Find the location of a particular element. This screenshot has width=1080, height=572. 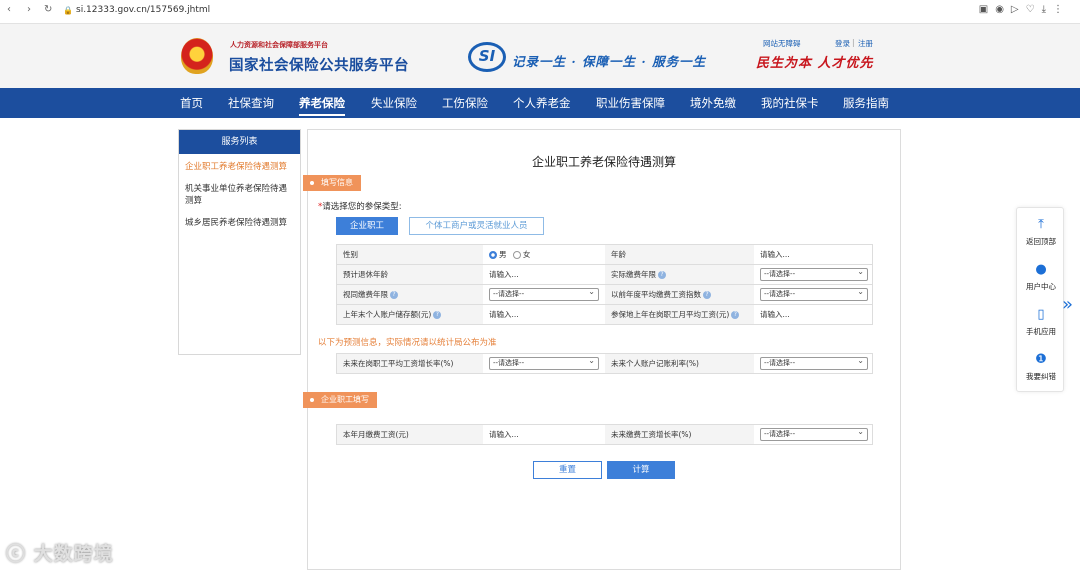

lock-icon: 🔒 is located at coordinates (68, 10).